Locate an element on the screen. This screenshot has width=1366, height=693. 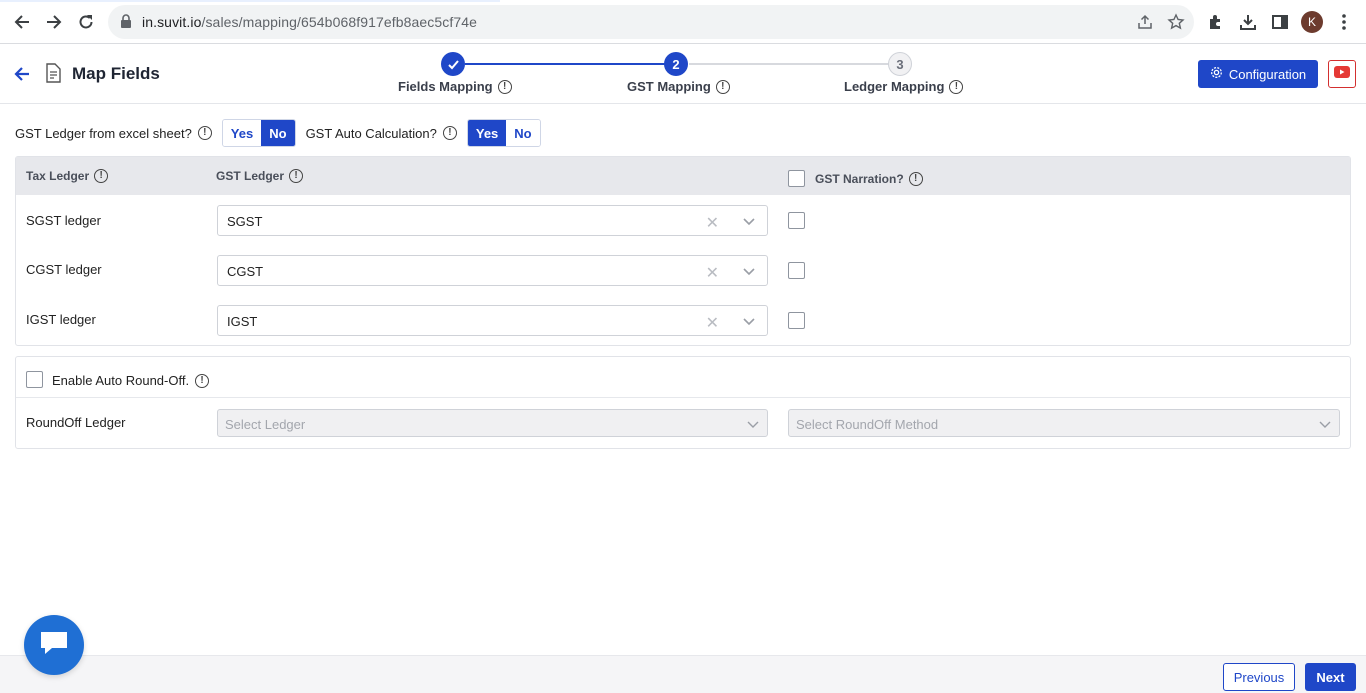
extensions-icon is located at coordinates (1216, 22).